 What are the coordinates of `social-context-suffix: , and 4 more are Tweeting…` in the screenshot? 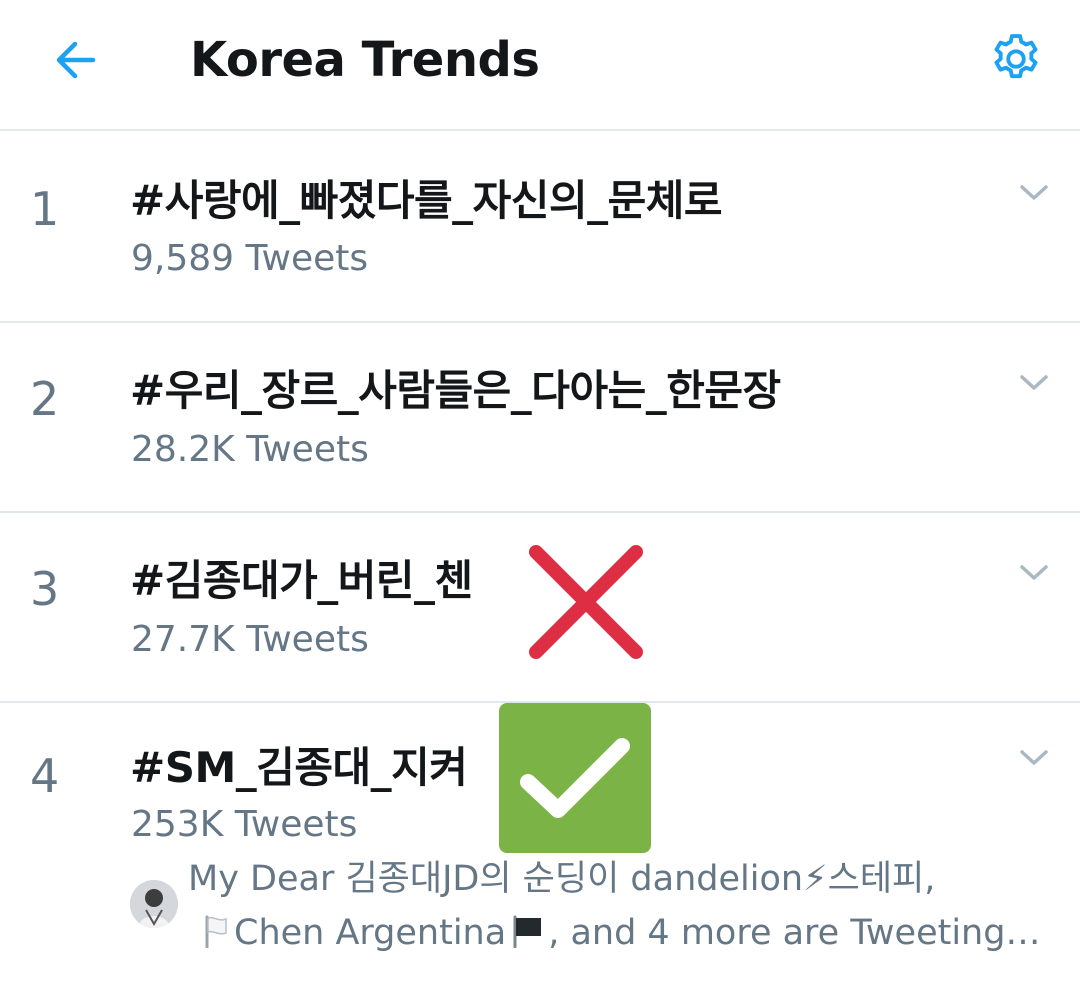 It's located at (794, 933).